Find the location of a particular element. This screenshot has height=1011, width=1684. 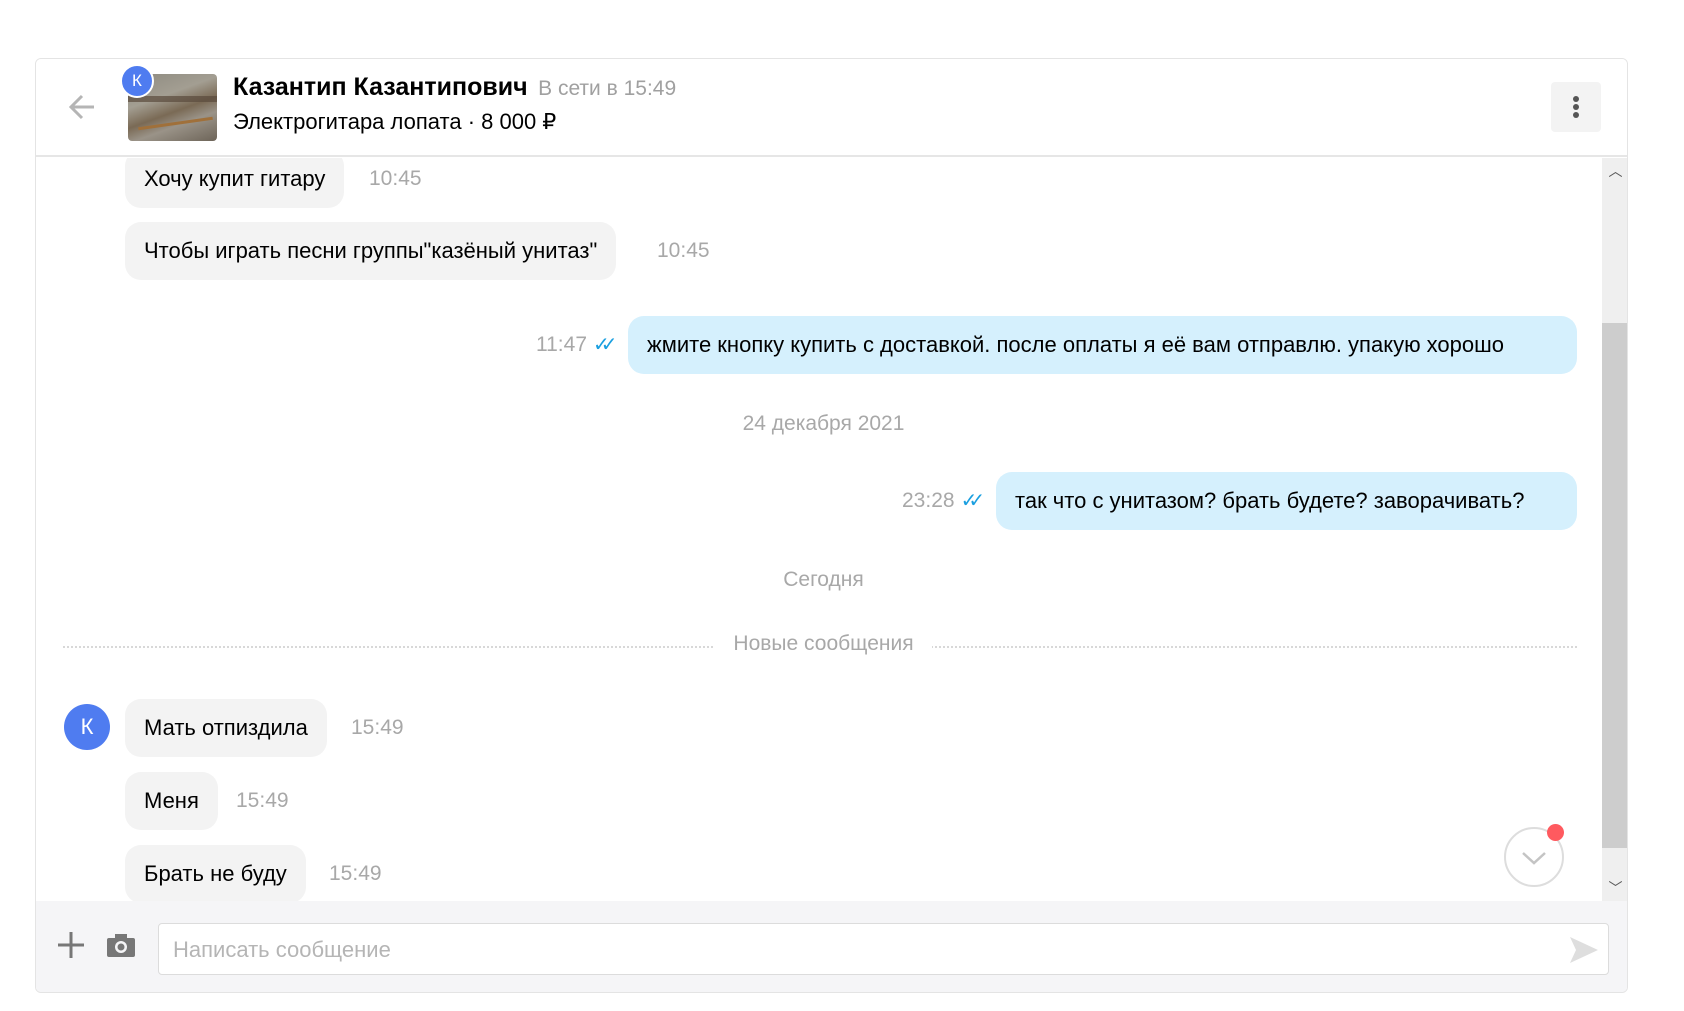

unread-dot is located at coordinates (1555, 832).